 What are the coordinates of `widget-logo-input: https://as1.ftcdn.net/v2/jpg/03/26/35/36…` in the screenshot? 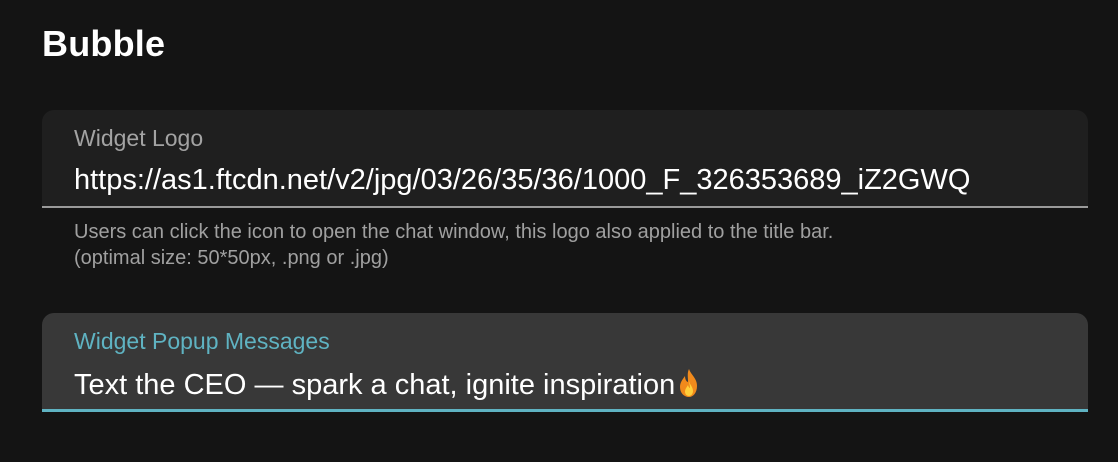 It's located at (570, 180).